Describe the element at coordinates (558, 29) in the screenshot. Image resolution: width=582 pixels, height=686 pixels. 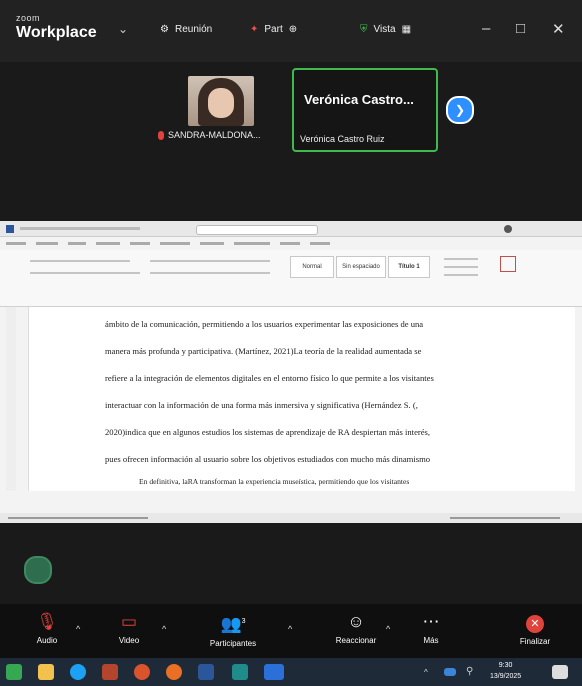
I see `close-button: ✕` at that location.